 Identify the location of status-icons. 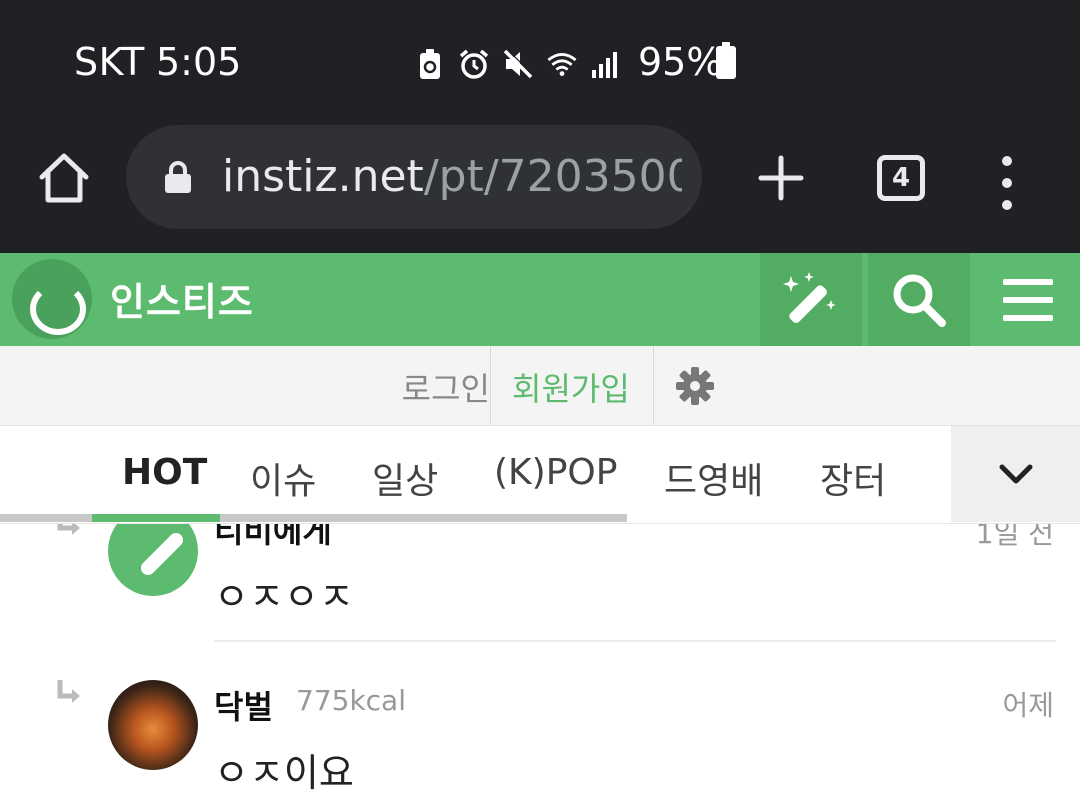
(518, 64).